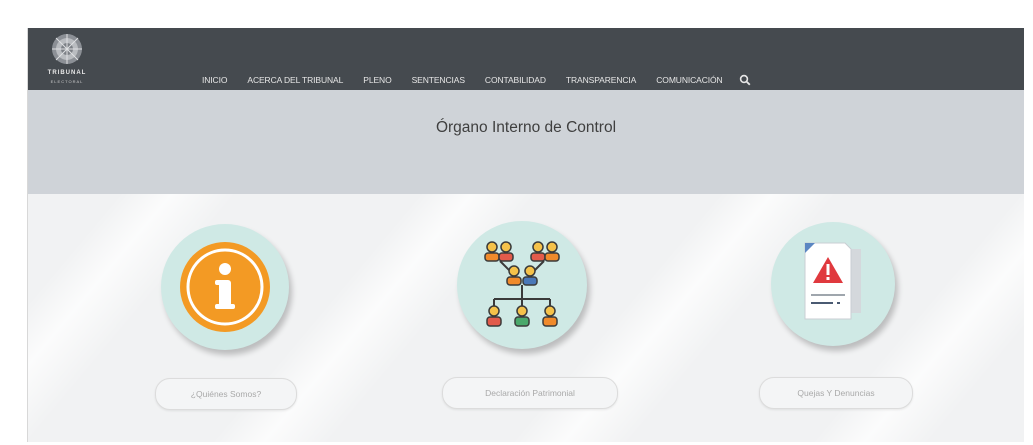 The height and width of the screenshot is (445, 1033). What do you see at coordinates (214, 80) in the screenshot?
I see `nav-inicio: INICIO` at bounding box center [214, 80].